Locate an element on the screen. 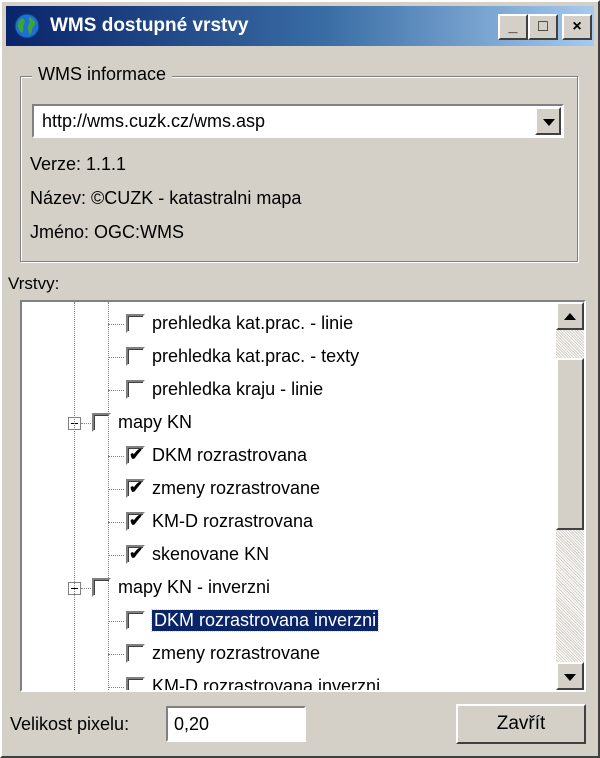 The image size is (600, 758). tree-layer-row: DKM rozrastrovana inverzni is located at coordinates (287, 621).